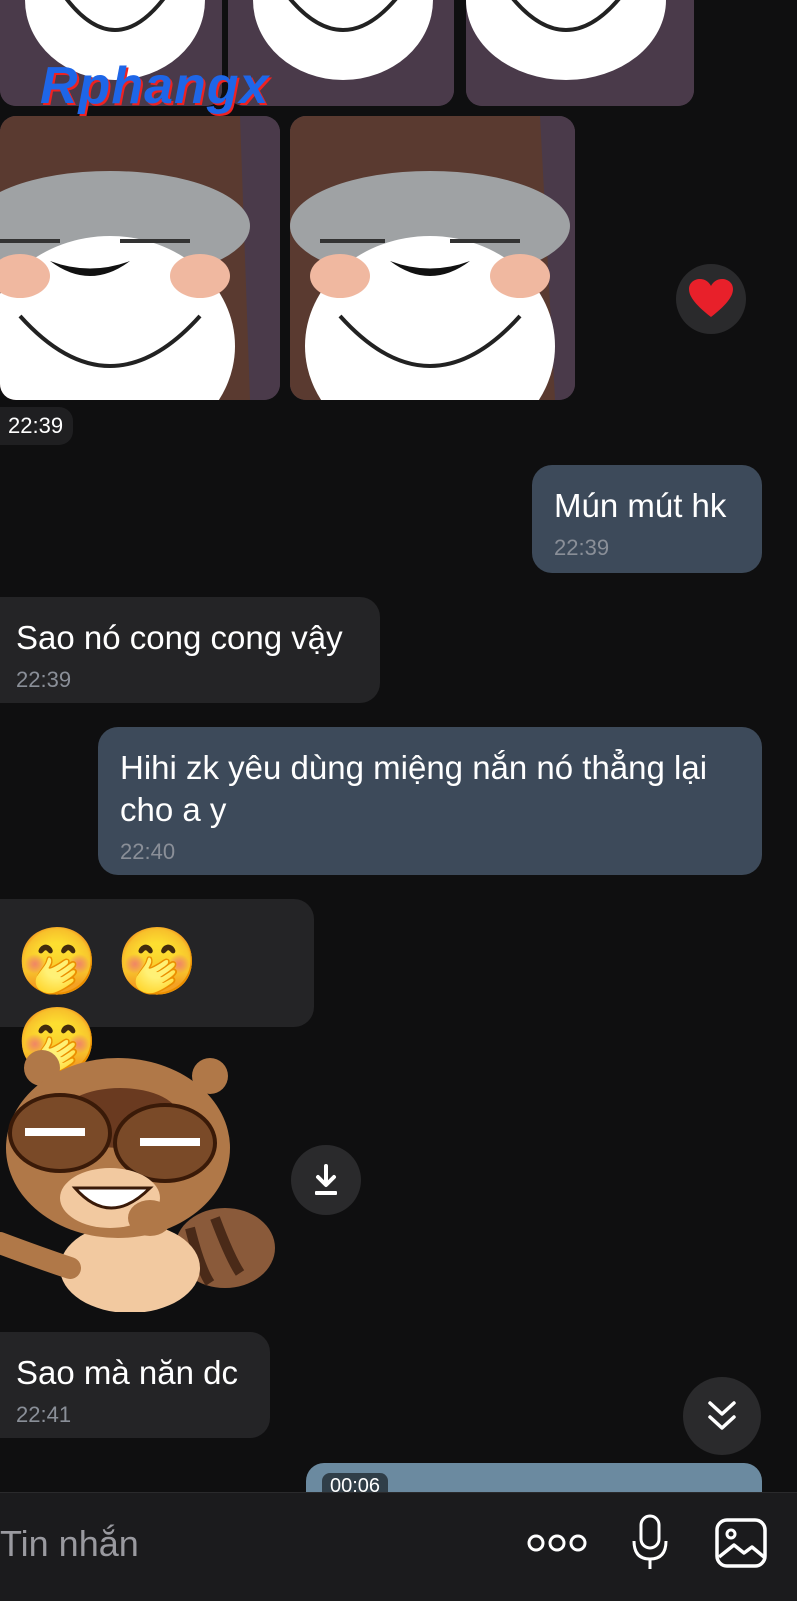 The height and width of the screenshot is (1601, 797). I want to click on message-bubble-received: Sao nó cong cong vậy 22:39, so click(190, 650).